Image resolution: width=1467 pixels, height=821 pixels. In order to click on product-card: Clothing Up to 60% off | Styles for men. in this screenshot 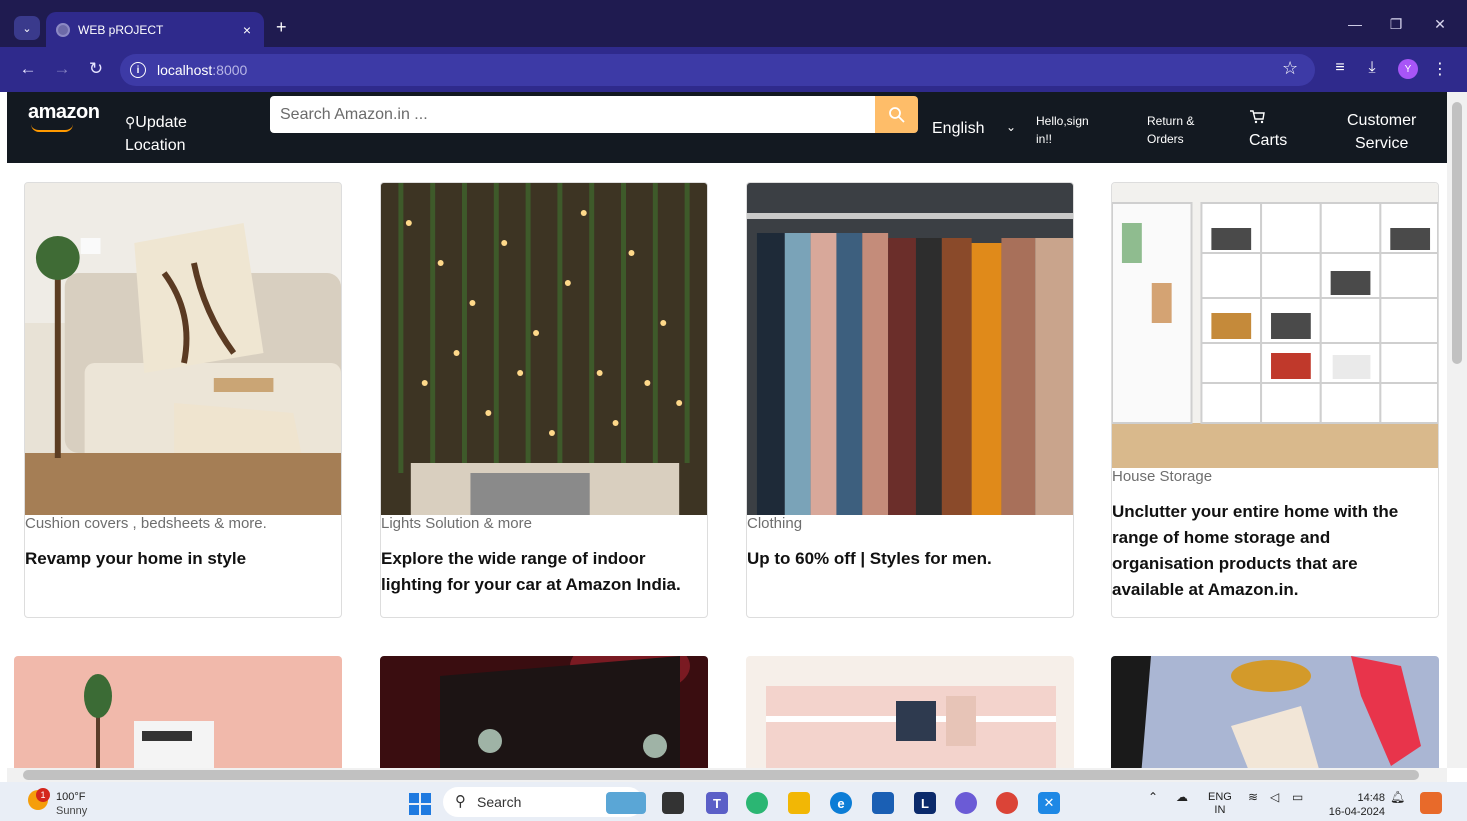, I will do `click(910, 400)`.